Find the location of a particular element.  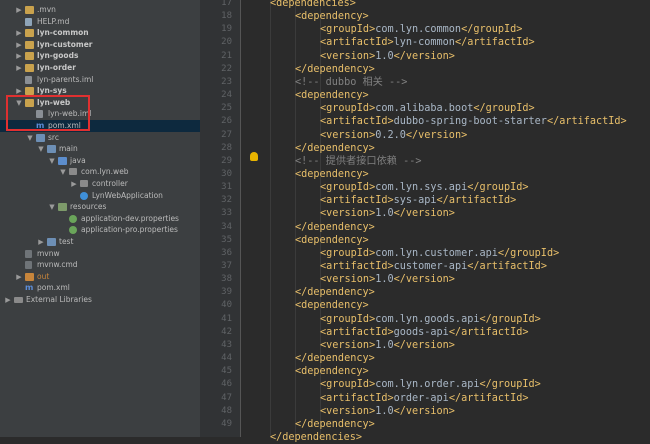

line-number: 46 is located at coordinates (226, 384).